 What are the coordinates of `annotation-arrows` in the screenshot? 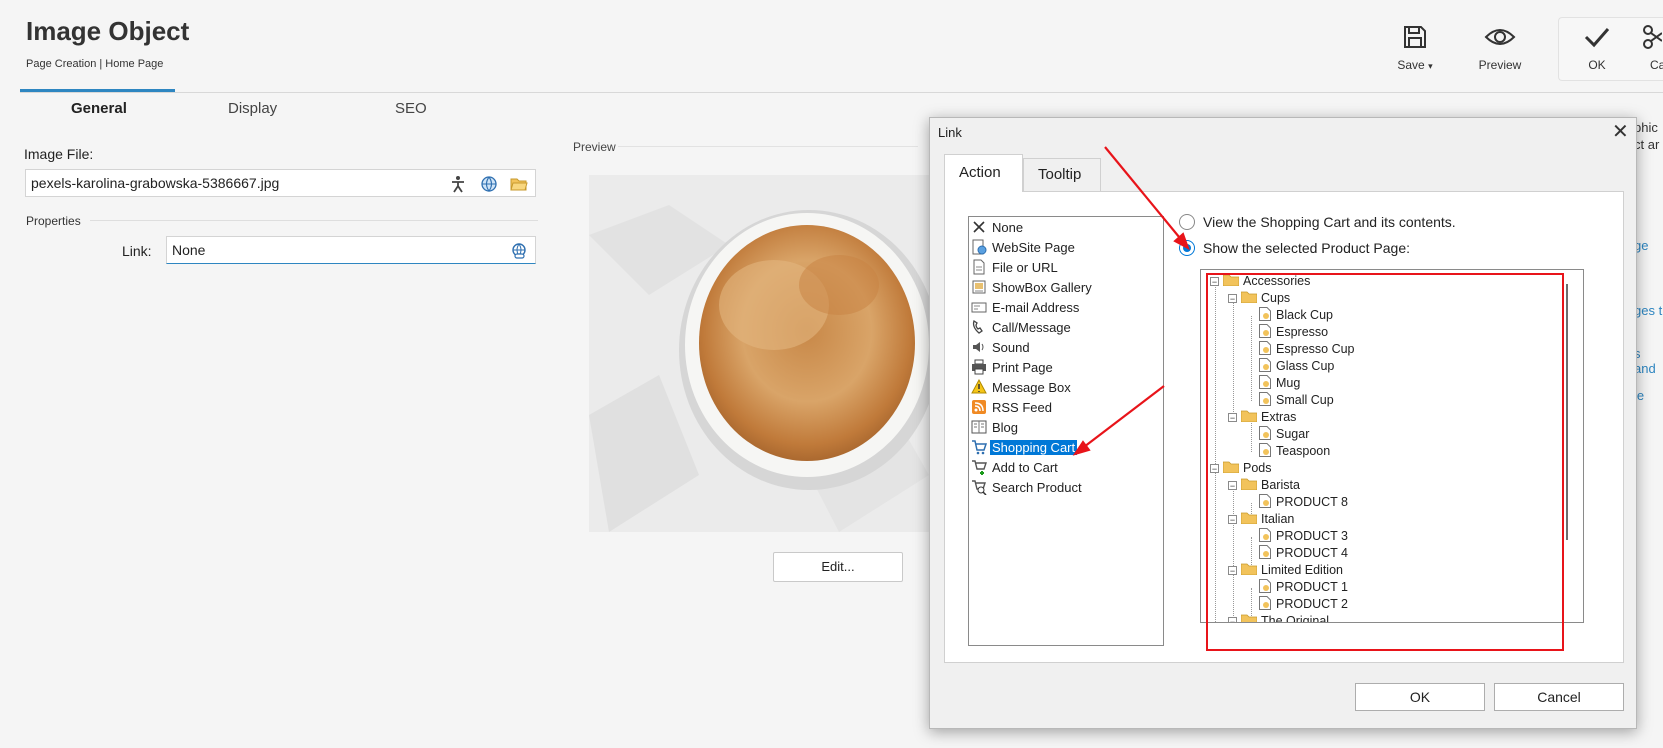 It's located at (1131, 301).